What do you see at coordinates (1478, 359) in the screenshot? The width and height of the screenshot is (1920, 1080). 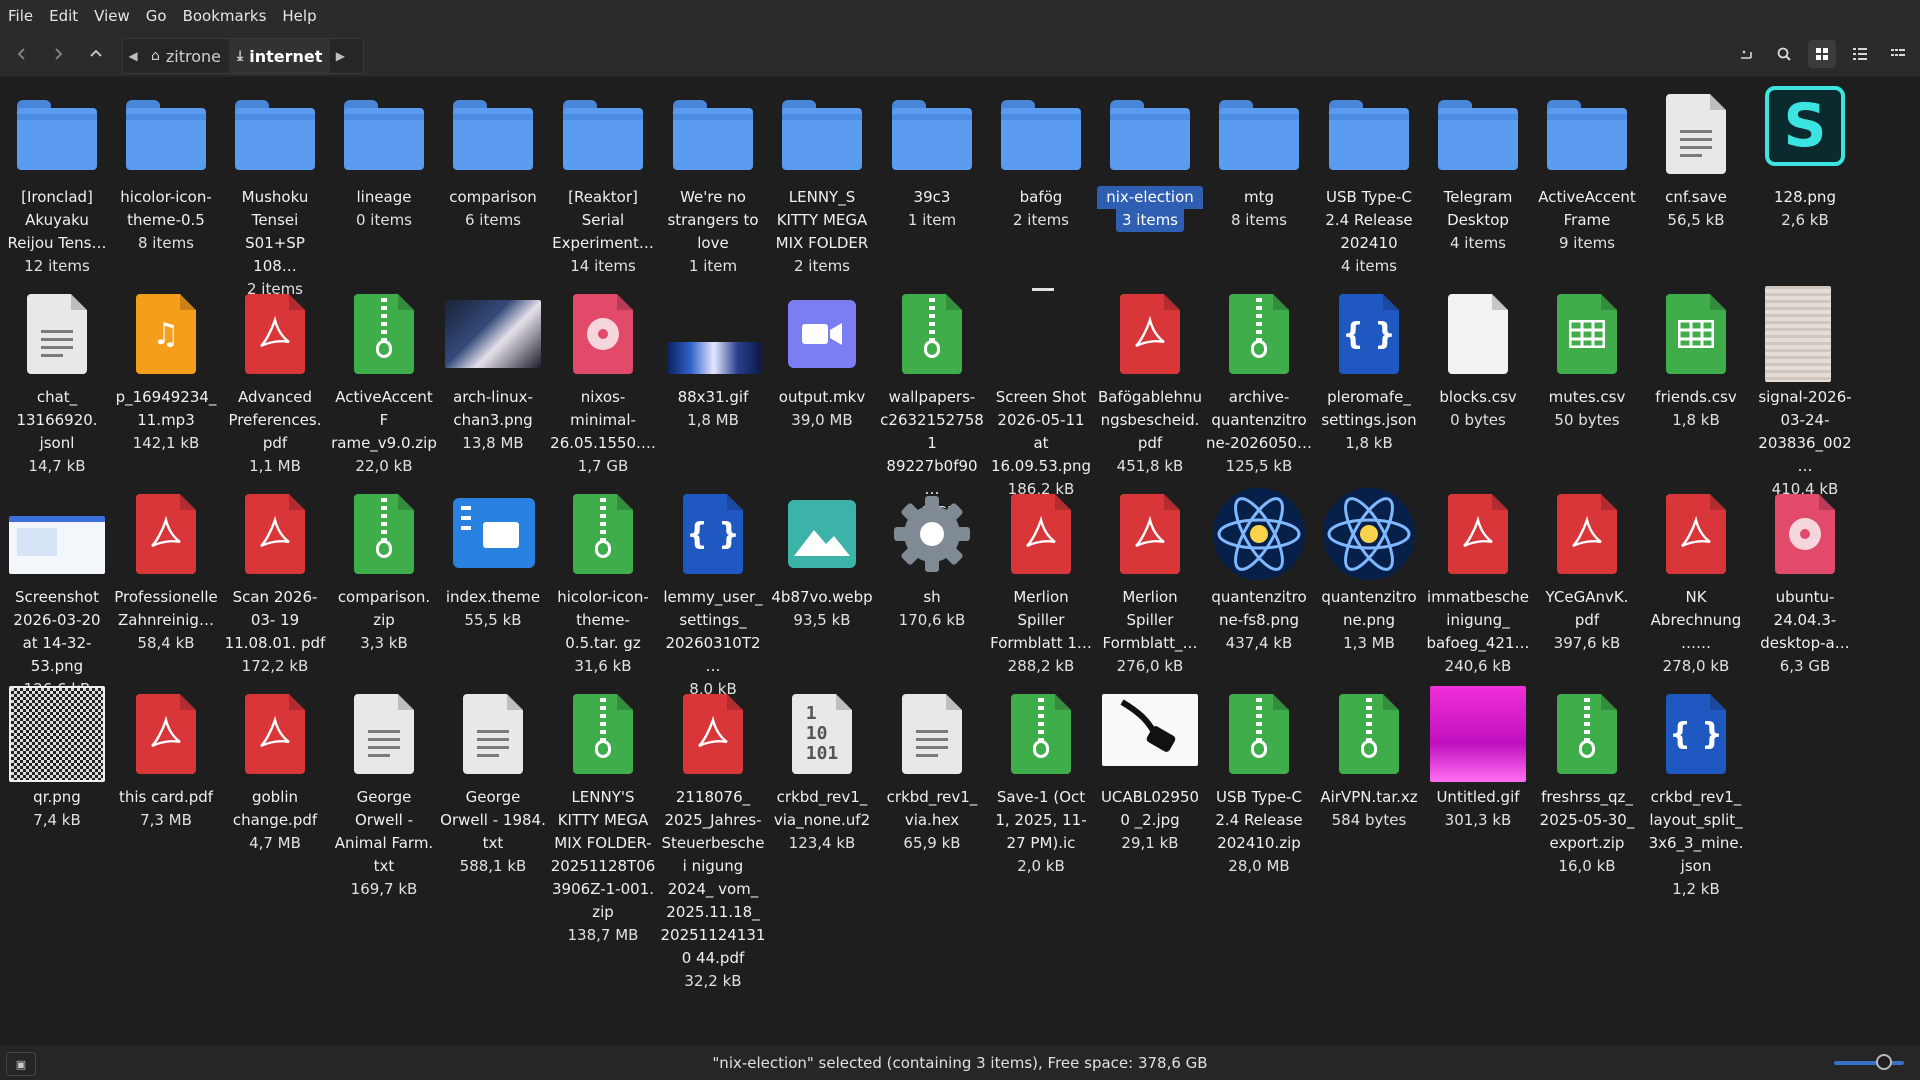 I see `file-item: blocks.csv 0 bytes` at bounding box center [1478, 359].